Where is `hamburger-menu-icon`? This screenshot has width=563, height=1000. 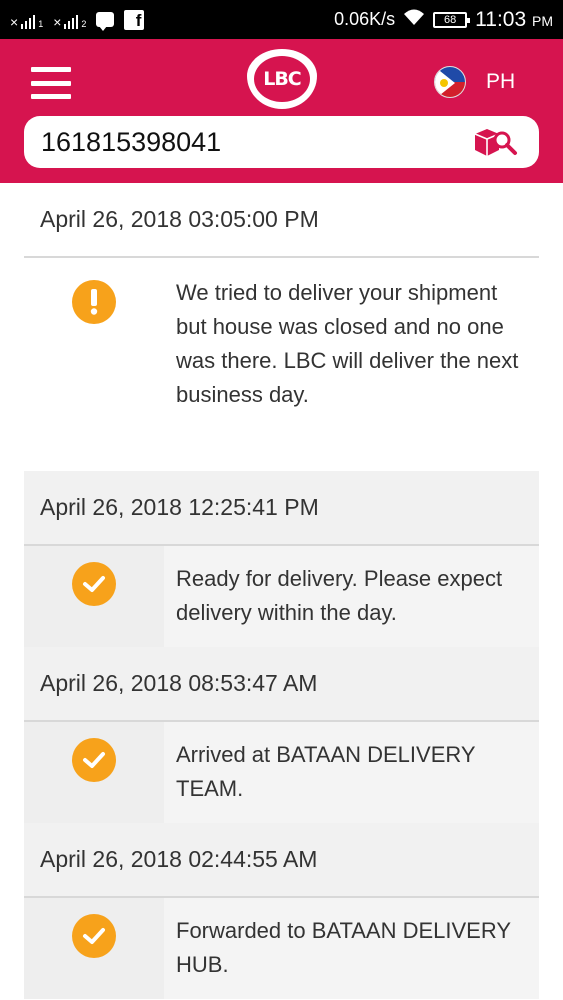 hamburger-menu-icon is located at coordinates (51, 83).